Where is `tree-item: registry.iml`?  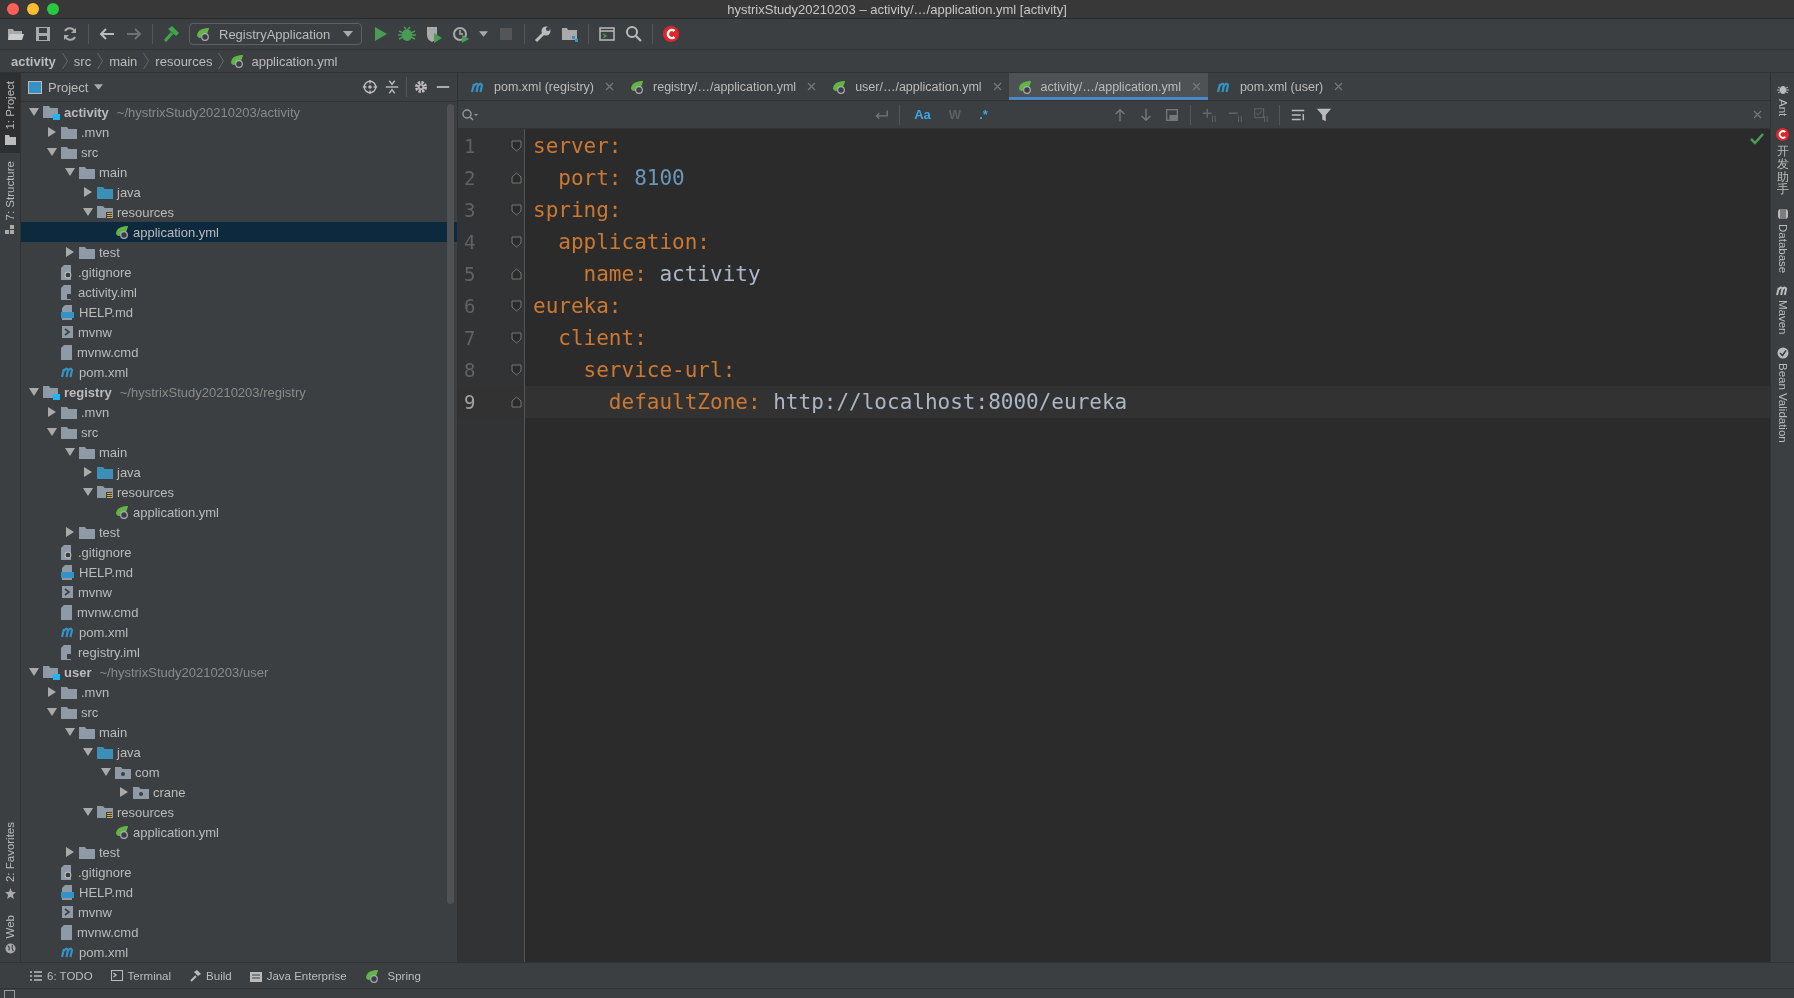
tree-item: registry.iml is located at coordinates (239, 652).